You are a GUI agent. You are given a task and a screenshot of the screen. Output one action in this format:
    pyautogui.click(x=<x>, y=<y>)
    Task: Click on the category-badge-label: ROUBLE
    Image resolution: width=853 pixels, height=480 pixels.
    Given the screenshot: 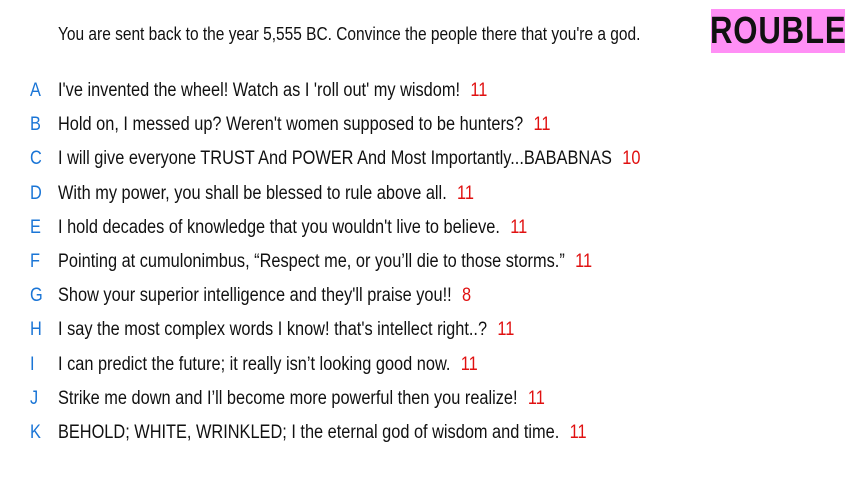 What is the action you would take?
    pyautogui.click(x=778, y=31)
    